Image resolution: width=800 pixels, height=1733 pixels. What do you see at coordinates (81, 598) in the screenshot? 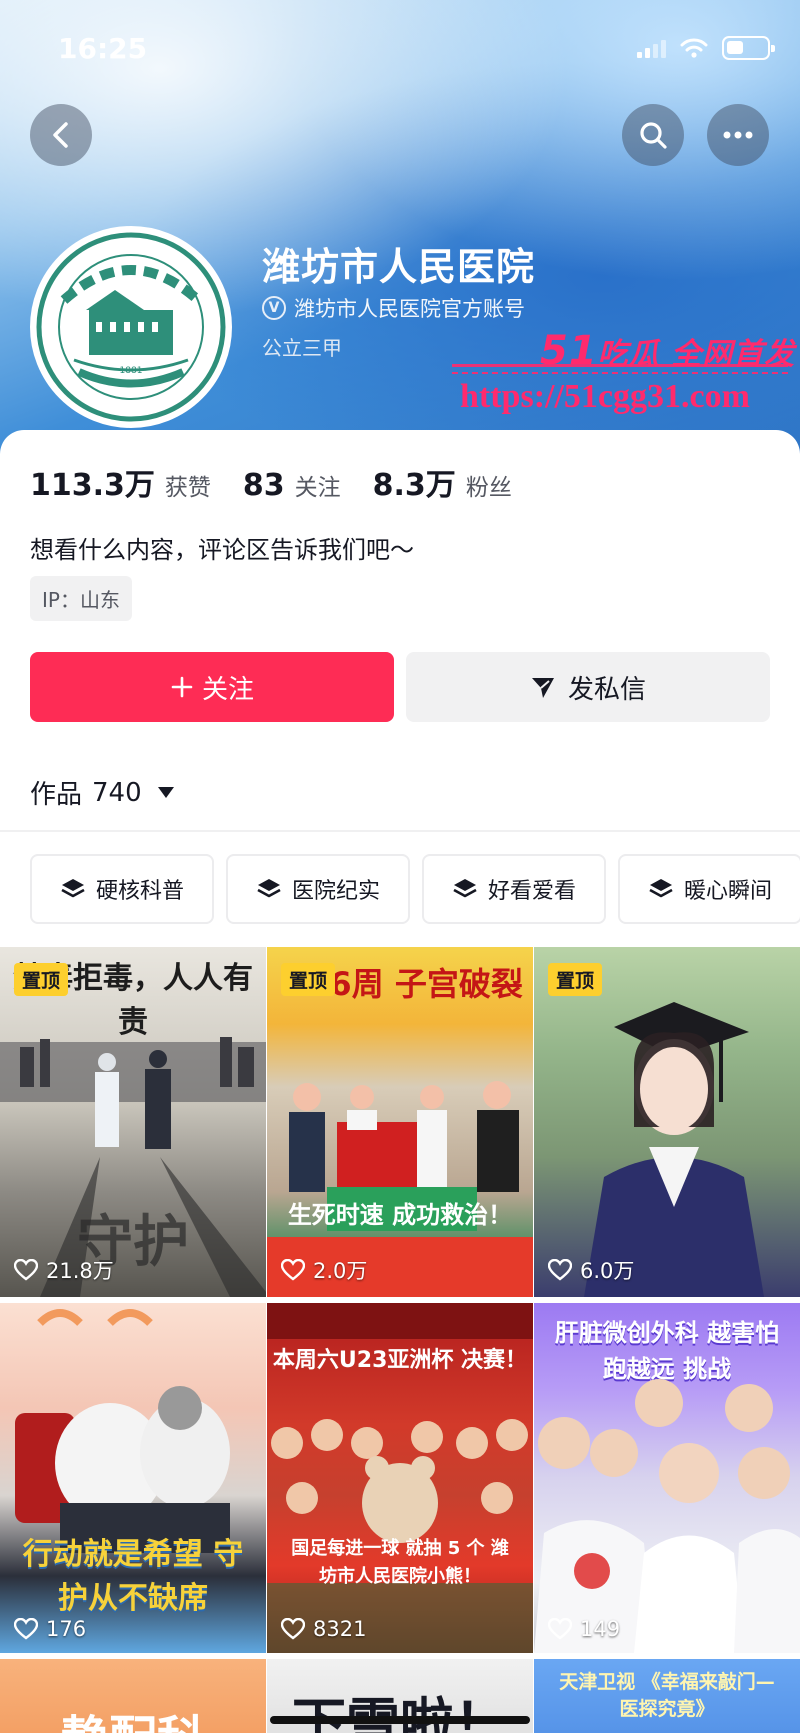
I see `ip-location-tag: IP：山东` at bounding box center [81, 598].